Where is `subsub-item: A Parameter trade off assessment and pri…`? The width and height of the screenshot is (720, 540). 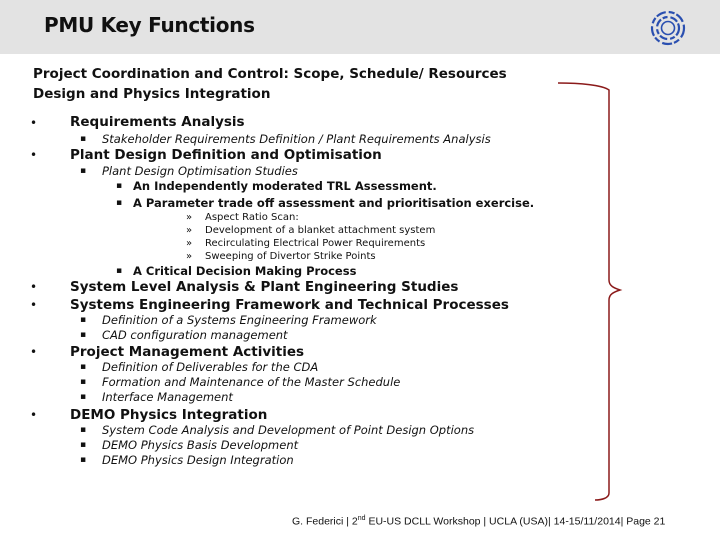 subsub-item: A Parameter trade off assessment and pri… is located at coordinates (334, 203).